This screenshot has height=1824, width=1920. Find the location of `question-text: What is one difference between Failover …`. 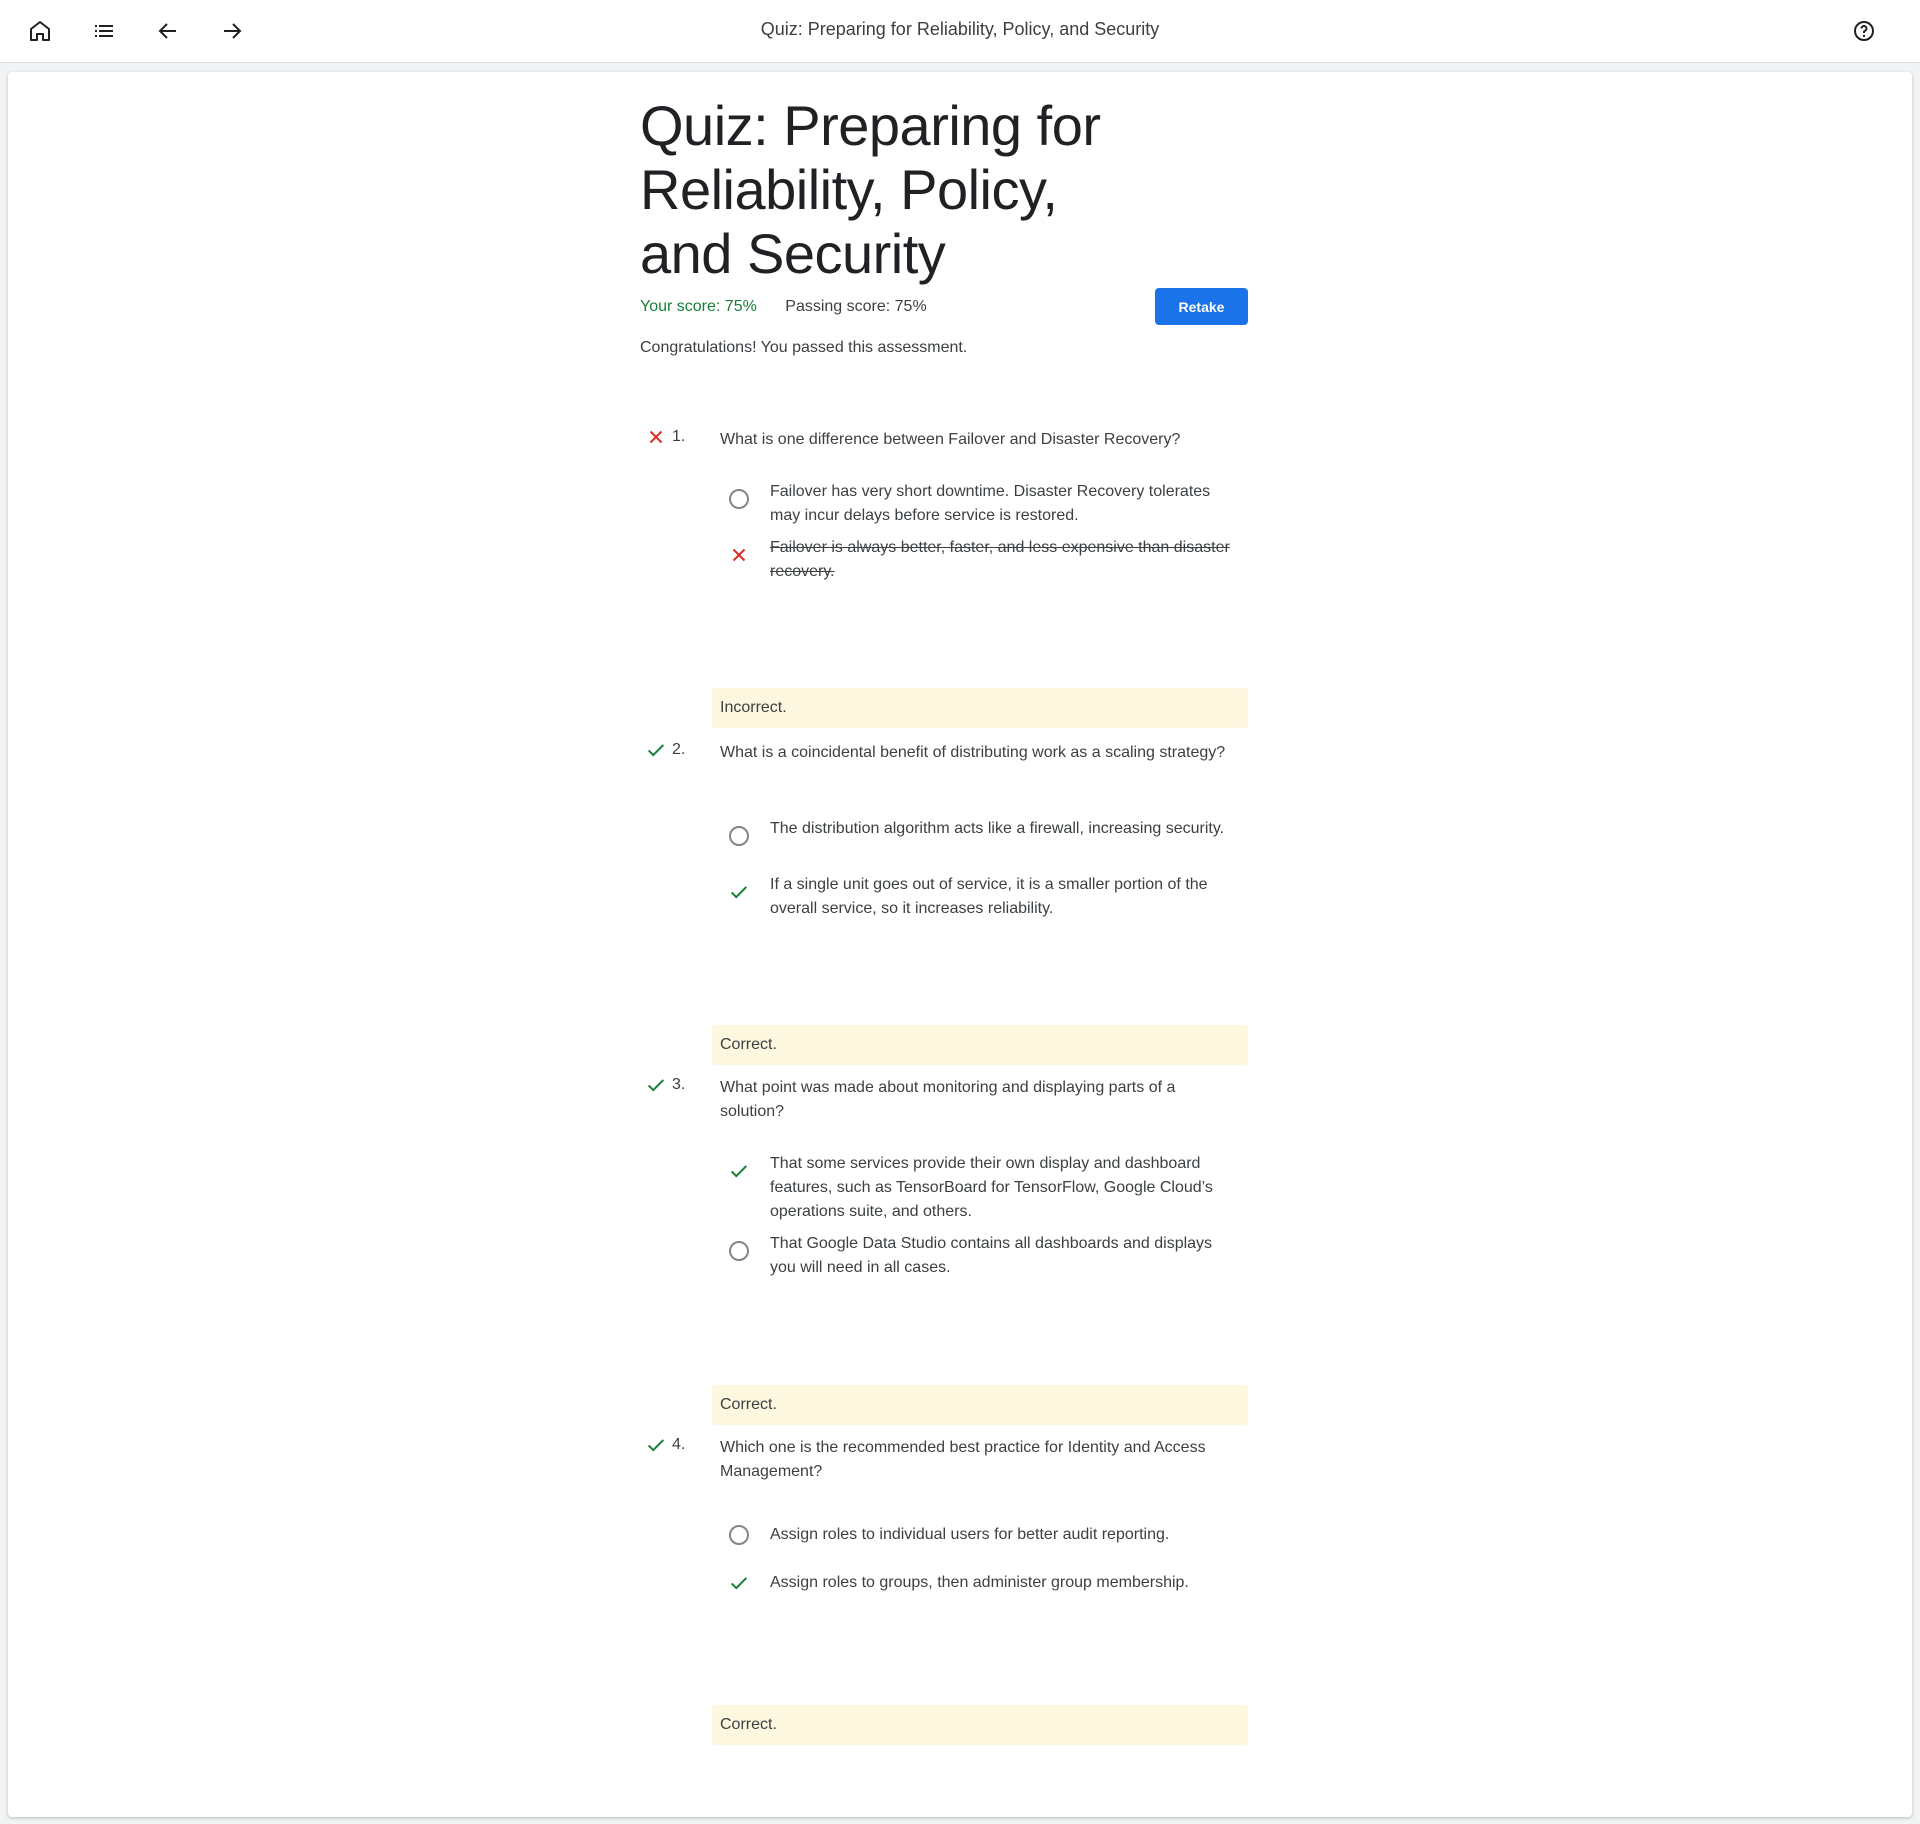

question-text: What is one difference between Failover … is located at coordinates (950, 439).